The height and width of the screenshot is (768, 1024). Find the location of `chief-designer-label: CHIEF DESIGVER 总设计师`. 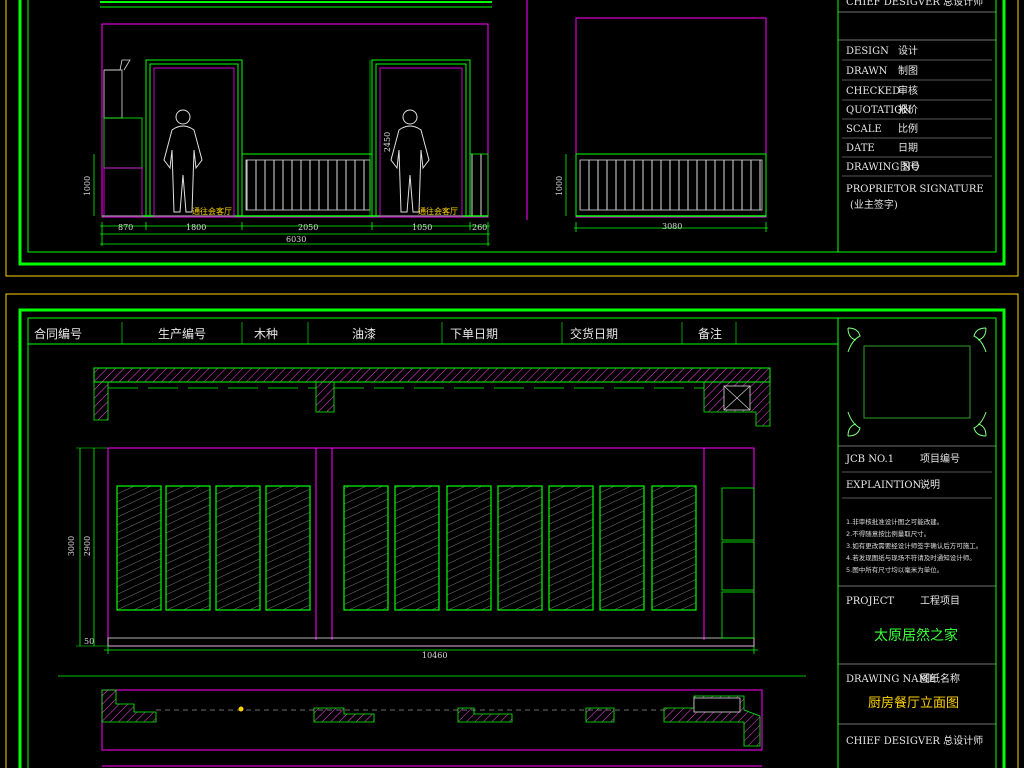

chief-designer-label: CHIEF DESIGVER 总设计师 is located at coordinates (915, 4).